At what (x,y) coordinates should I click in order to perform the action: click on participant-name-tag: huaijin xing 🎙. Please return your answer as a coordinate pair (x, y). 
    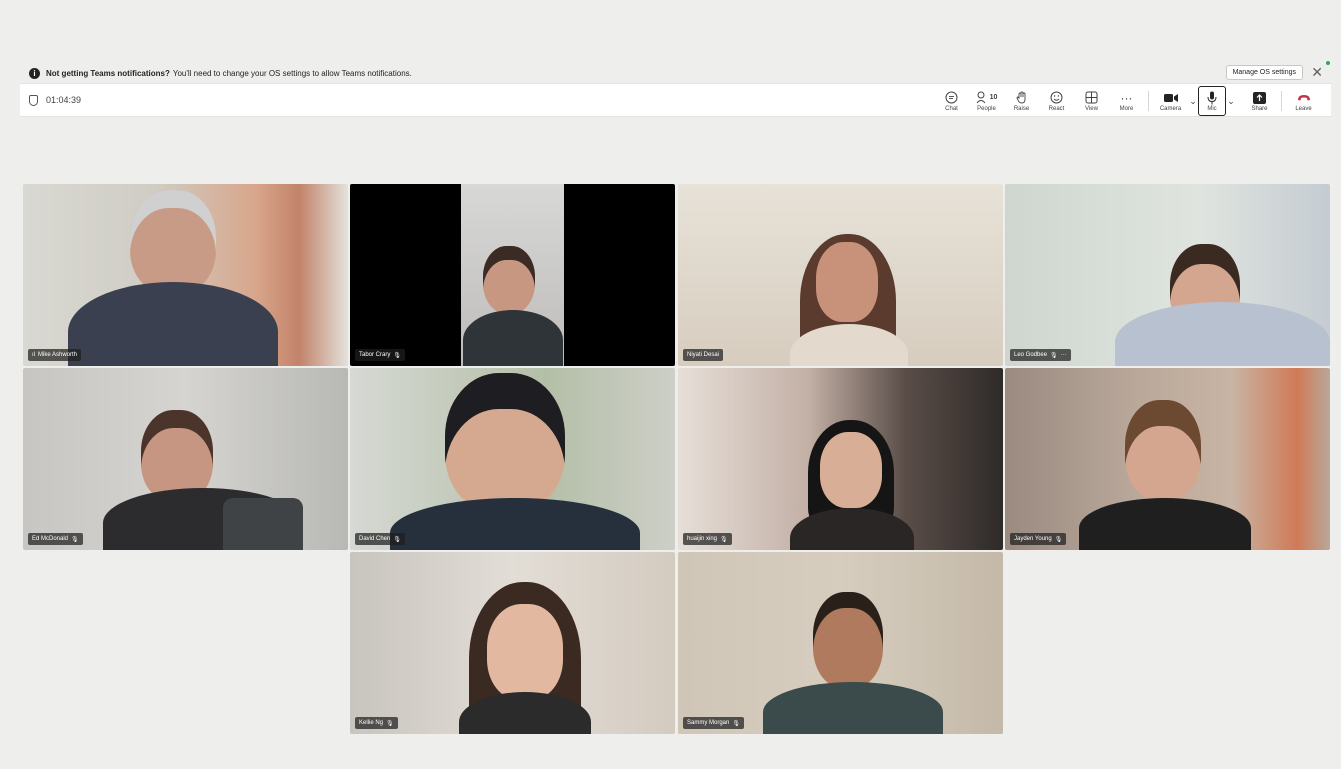
    Looking at the image, I should click on (707, 539).